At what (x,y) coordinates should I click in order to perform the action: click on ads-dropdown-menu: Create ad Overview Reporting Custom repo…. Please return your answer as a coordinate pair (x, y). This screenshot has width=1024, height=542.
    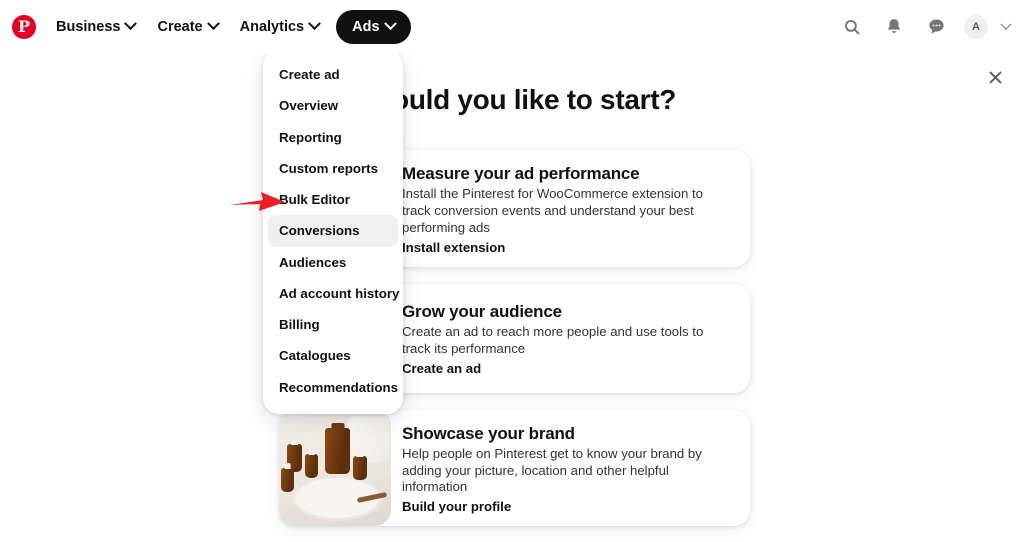
    Looking at the image, I should click on (333, 232).